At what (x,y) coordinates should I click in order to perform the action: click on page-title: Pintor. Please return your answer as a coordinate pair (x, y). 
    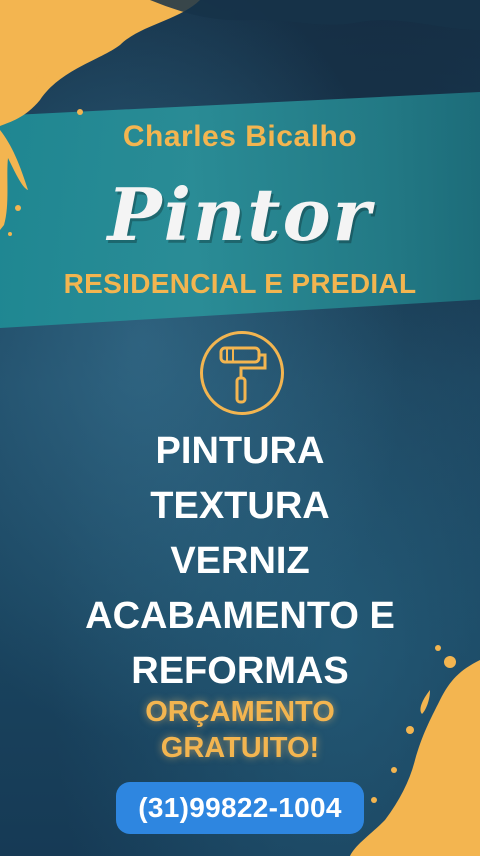
    Looking at the image, I should click on (240, 214).